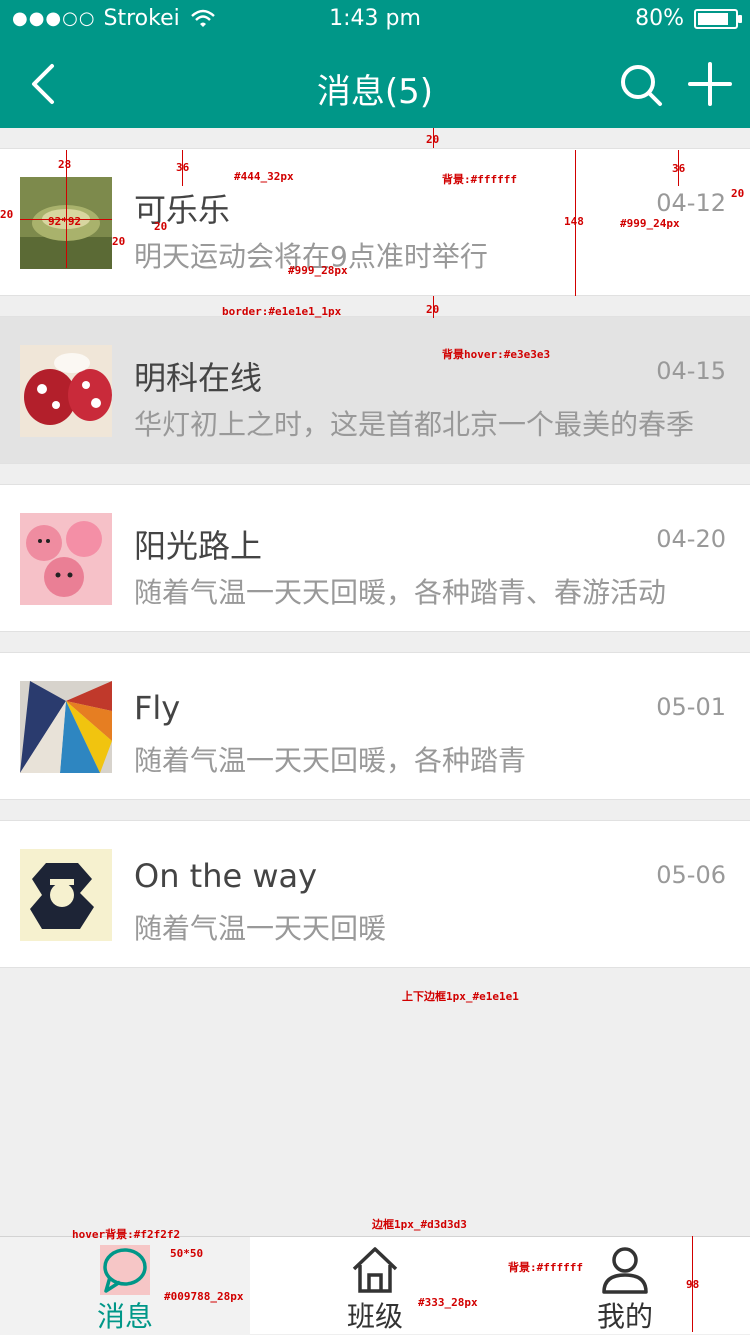 The height and width of the screenshot is (1335, 750). Describe the element at coordinates (691, 539) in the screenshot. I see `message-date: 04-20` at that location.